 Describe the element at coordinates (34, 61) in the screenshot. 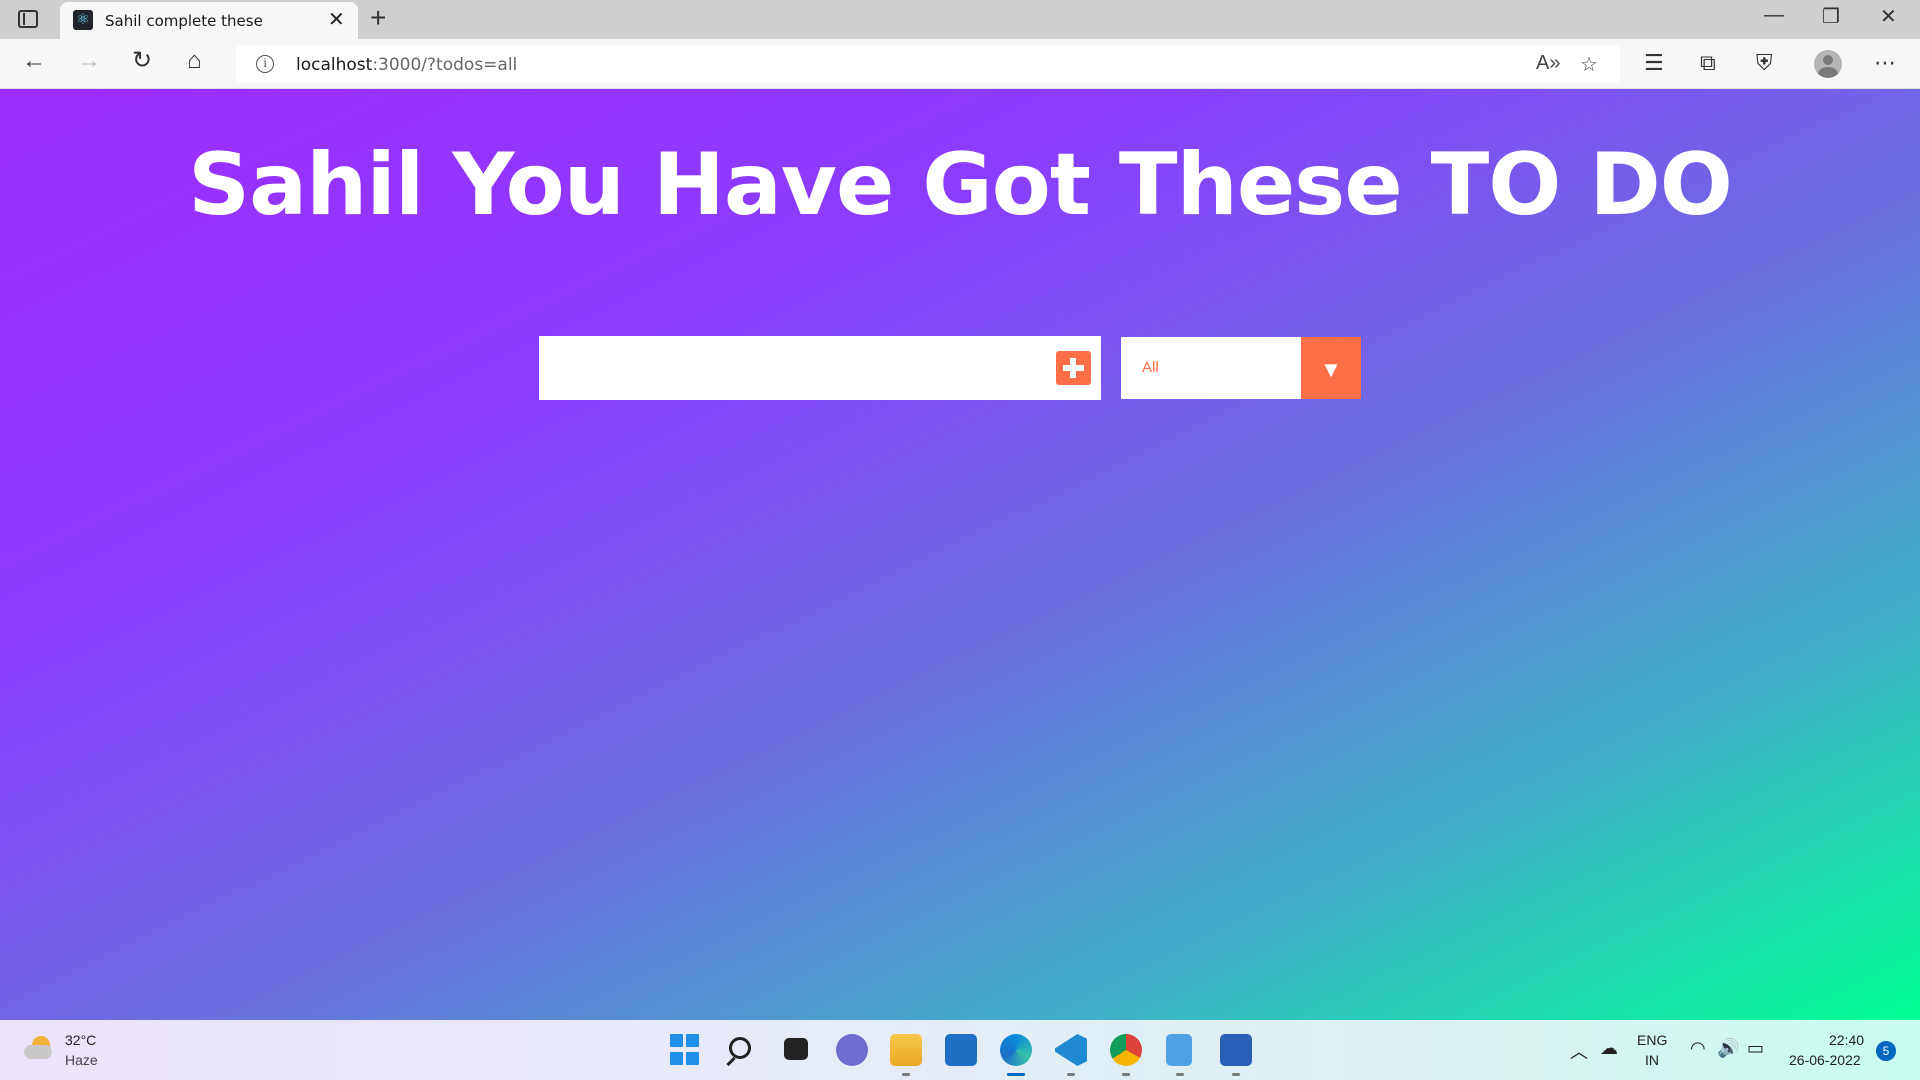

I see `back-arrow-icon: ←` at that location.